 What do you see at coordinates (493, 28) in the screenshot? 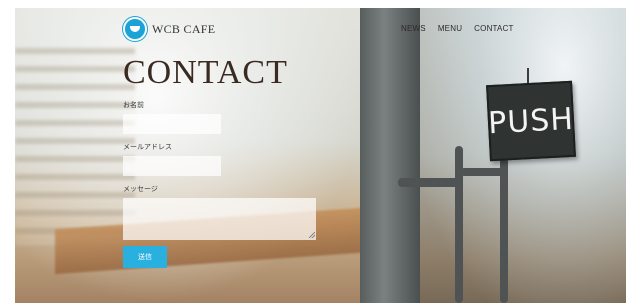
I see `nav-contact: CONTACT` at bounding box center [493, 28].